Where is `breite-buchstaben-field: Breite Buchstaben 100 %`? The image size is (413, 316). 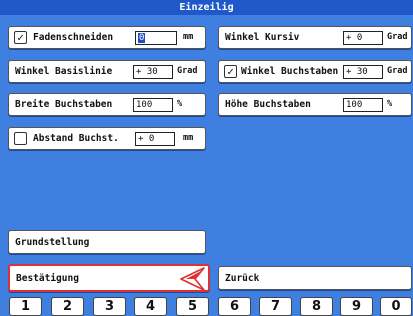 breite-buchstaben-field: Breite Buchstaben 100 % is located at coordinates (107, 104).